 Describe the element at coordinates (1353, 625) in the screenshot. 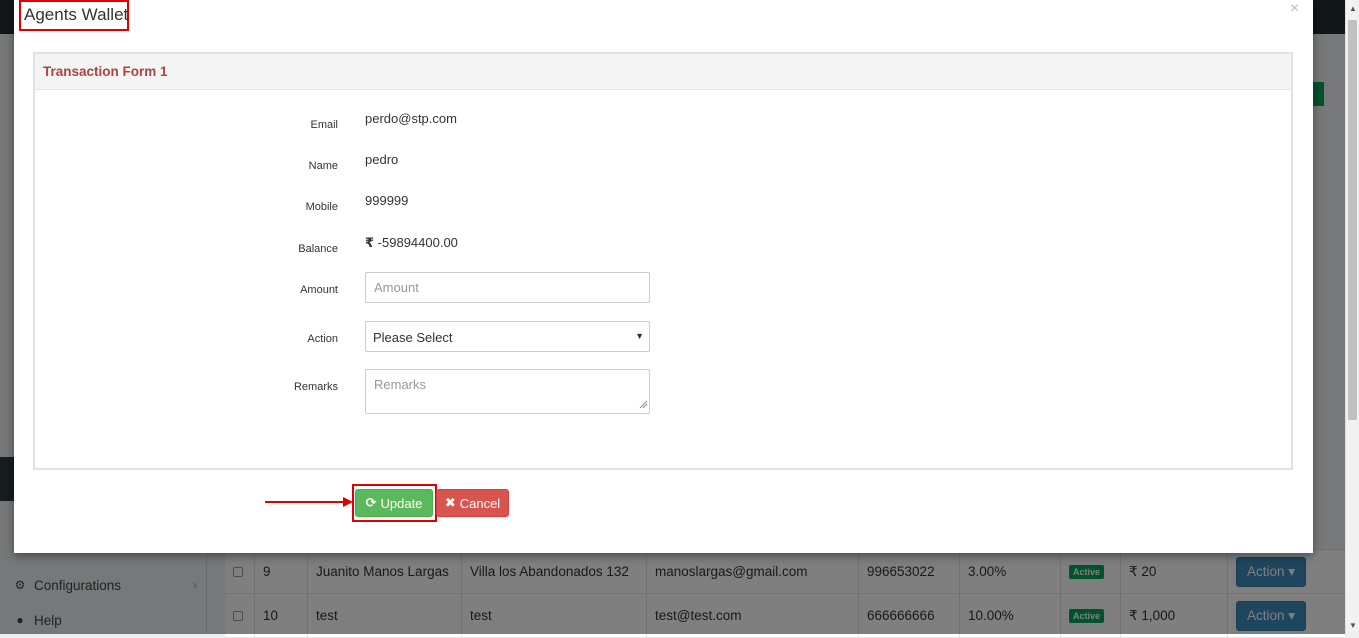

I see `scroll-down-icon: ▼` at that location.